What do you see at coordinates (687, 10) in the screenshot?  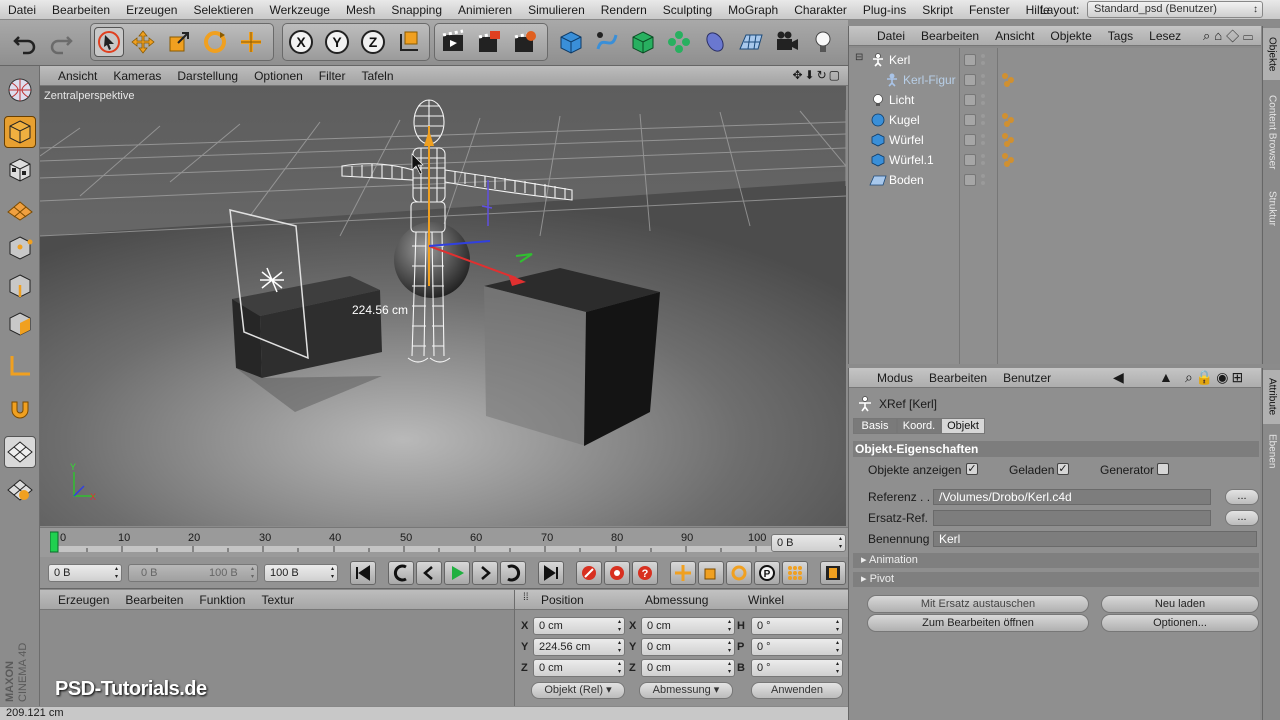 I see `menu-sculpting: Sculpting` at bounding box center [687, 10].